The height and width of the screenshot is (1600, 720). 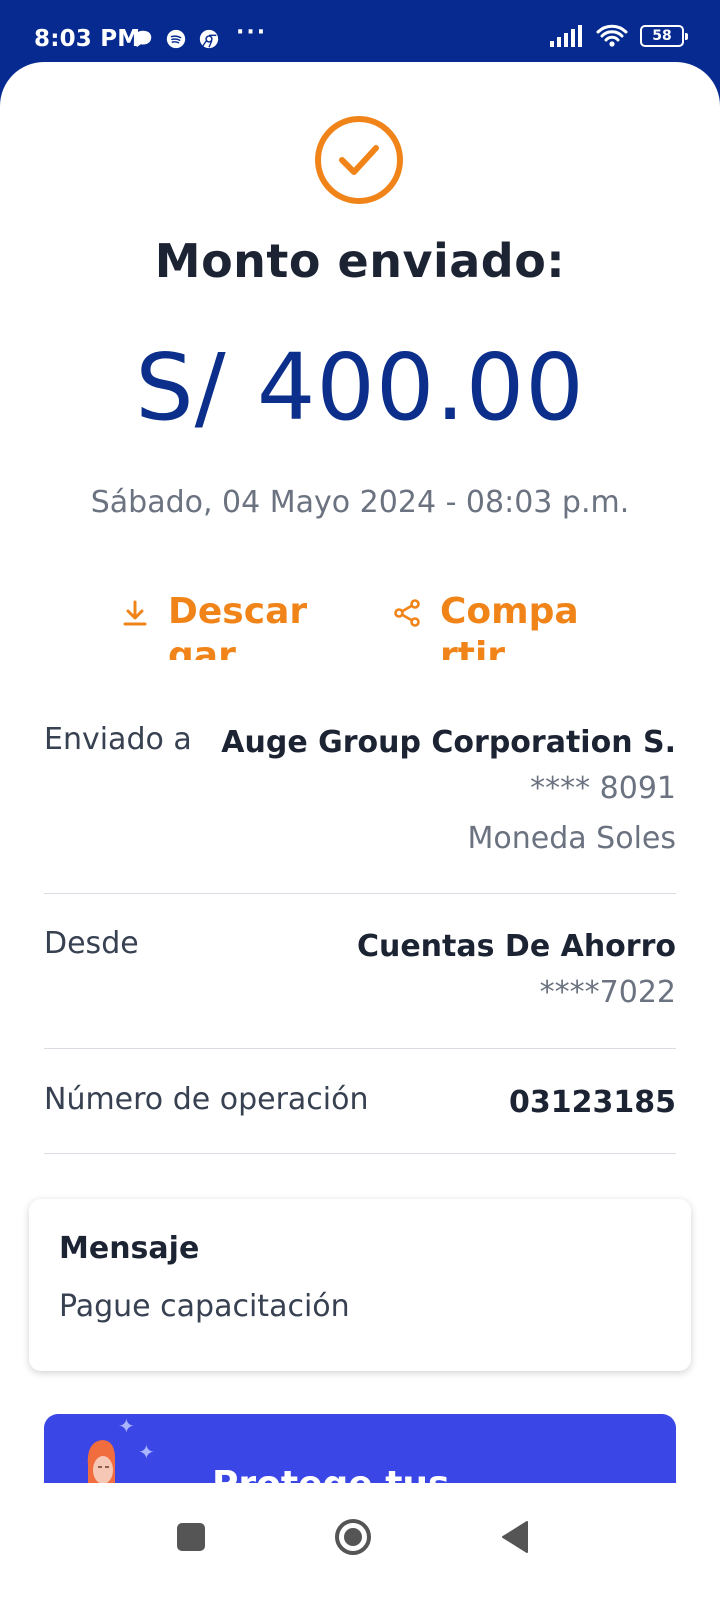 I want to click on source-account-type: Cuentas De Ahorro, so click(x=516, y=946).